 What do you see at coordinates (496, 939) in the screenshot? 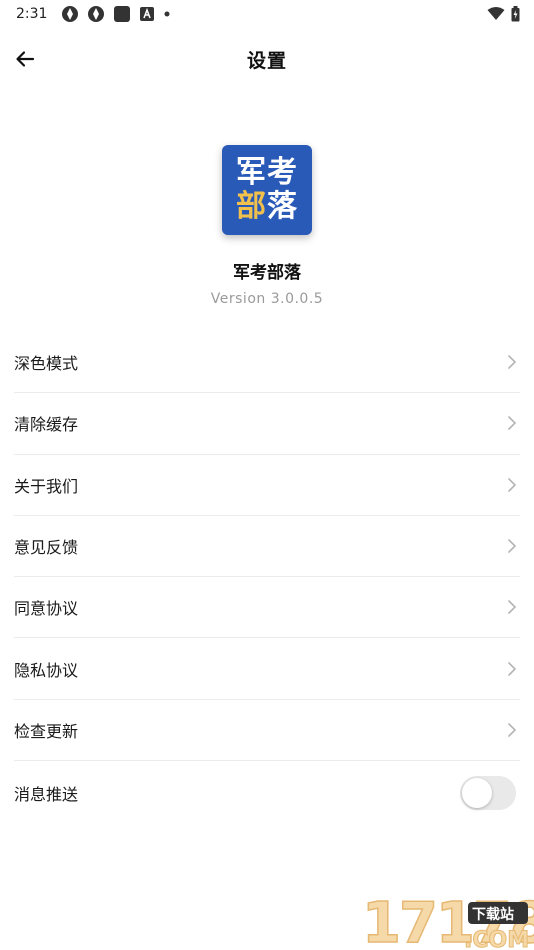
I see `watermark-suffix: .COM` at bounding box center [496, 939].